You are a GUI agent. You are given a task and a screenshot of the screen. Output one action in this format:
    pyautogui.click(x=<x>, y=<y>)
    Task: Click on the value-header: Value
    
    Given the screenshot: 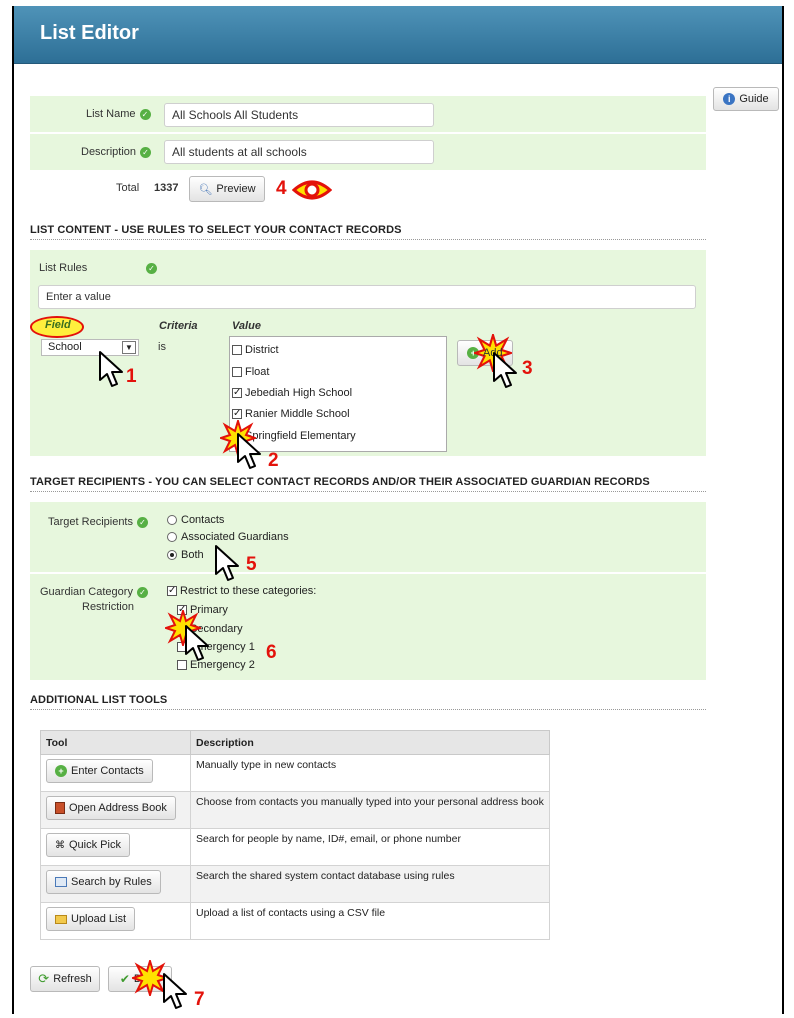 What is the action you would take?
    pyautogui.click(x=246, y=326)
    